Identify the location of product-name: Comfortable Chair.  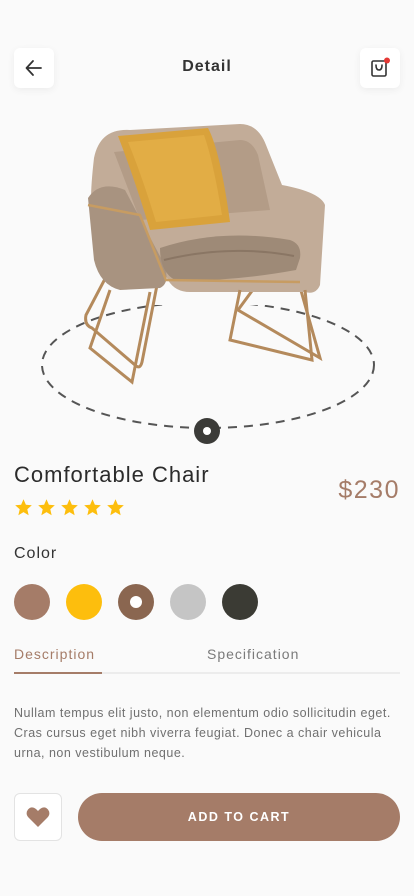
(112, 474).